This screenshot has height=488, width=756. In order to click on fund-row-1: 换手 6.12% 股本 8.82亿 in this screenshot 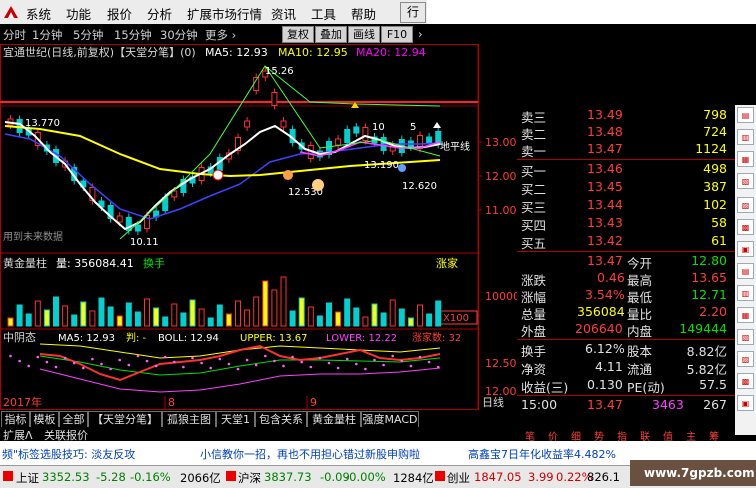, I will do `click(626, 350)`.